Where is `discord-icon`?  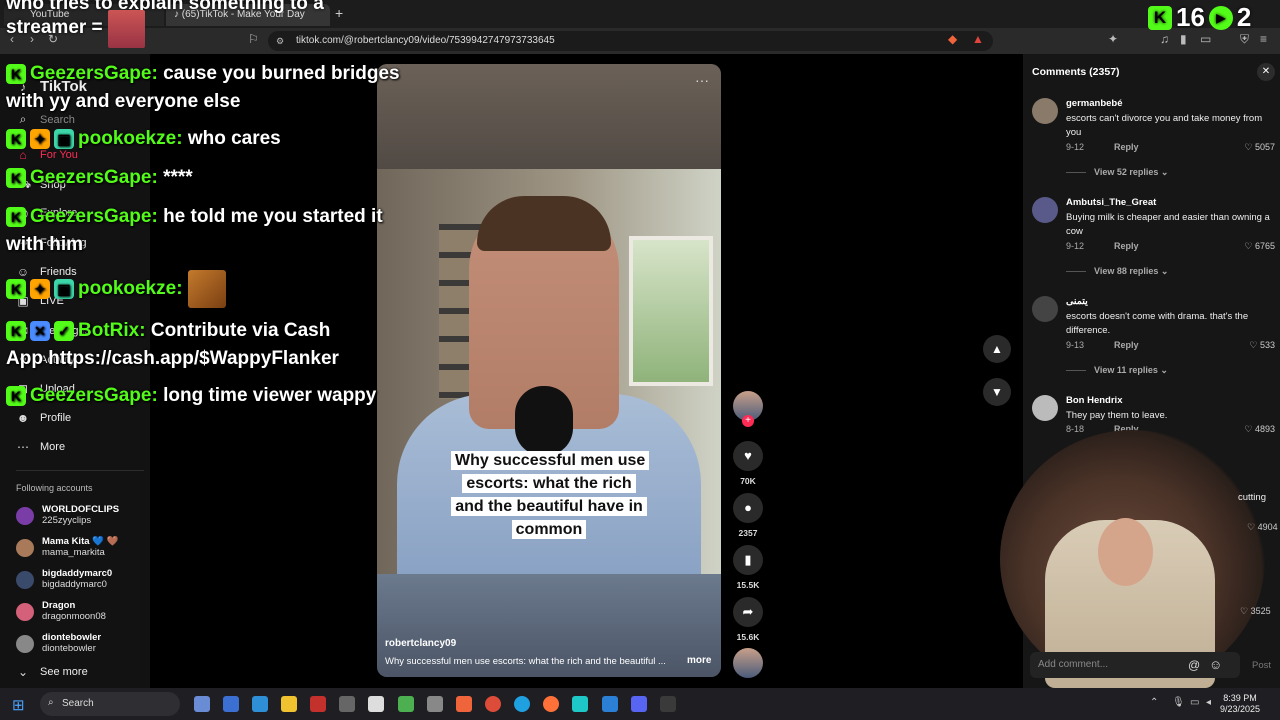
discord-icon is located at coordinates (639, 704).